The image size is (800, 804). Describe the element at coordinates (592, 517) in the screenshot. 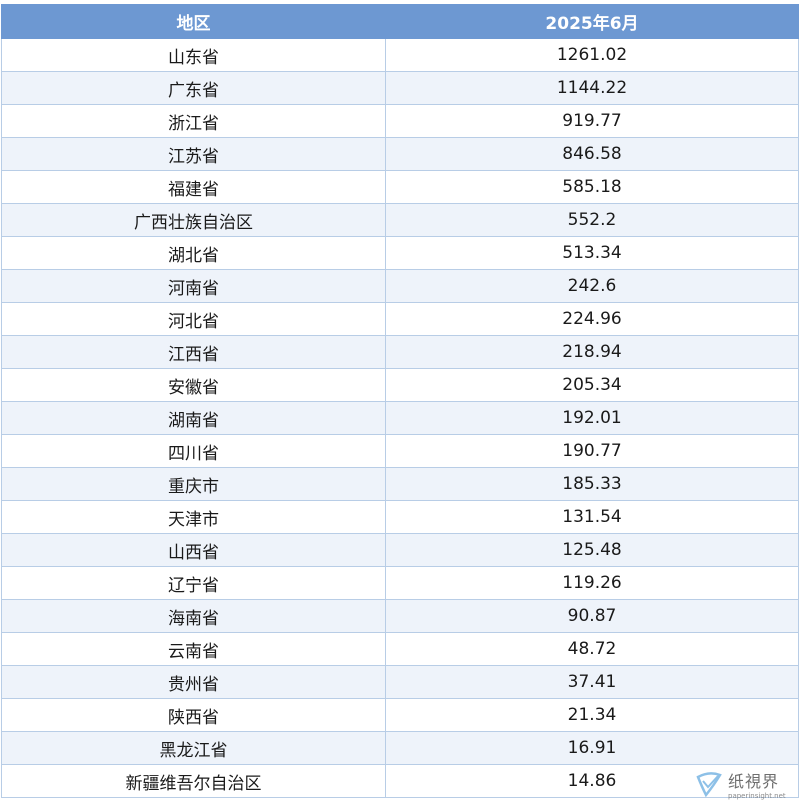

I see `cell-value: 131.54` at that location.